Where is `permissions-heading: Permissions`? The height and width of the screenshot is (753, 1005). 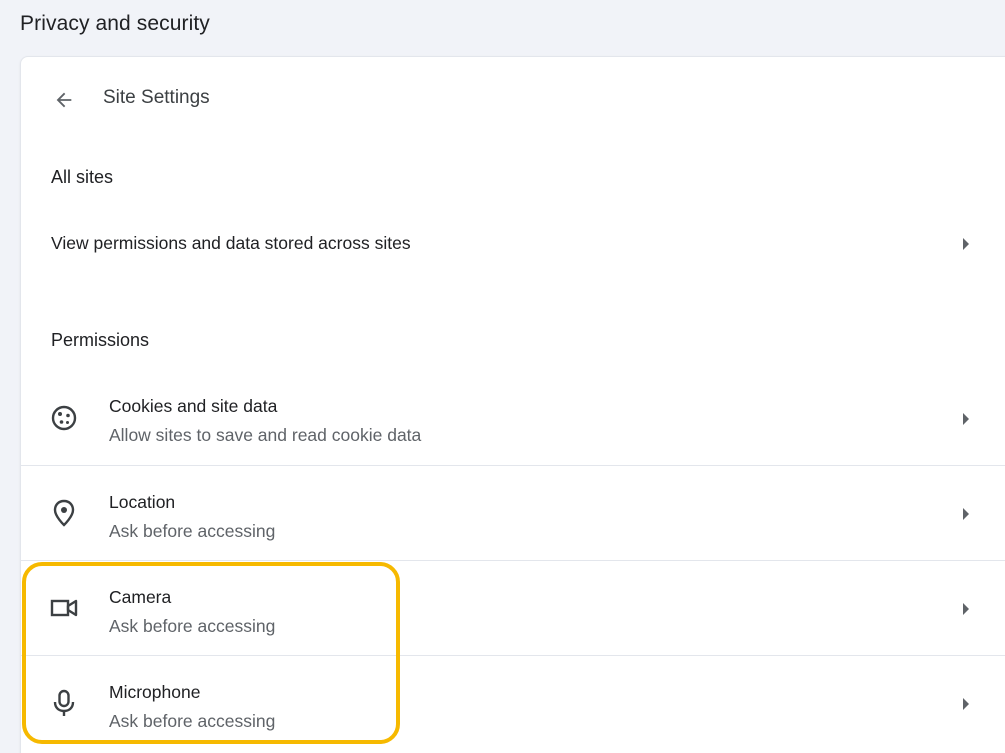 permissions-heading: Permissions is located at coordinates (100, 340).